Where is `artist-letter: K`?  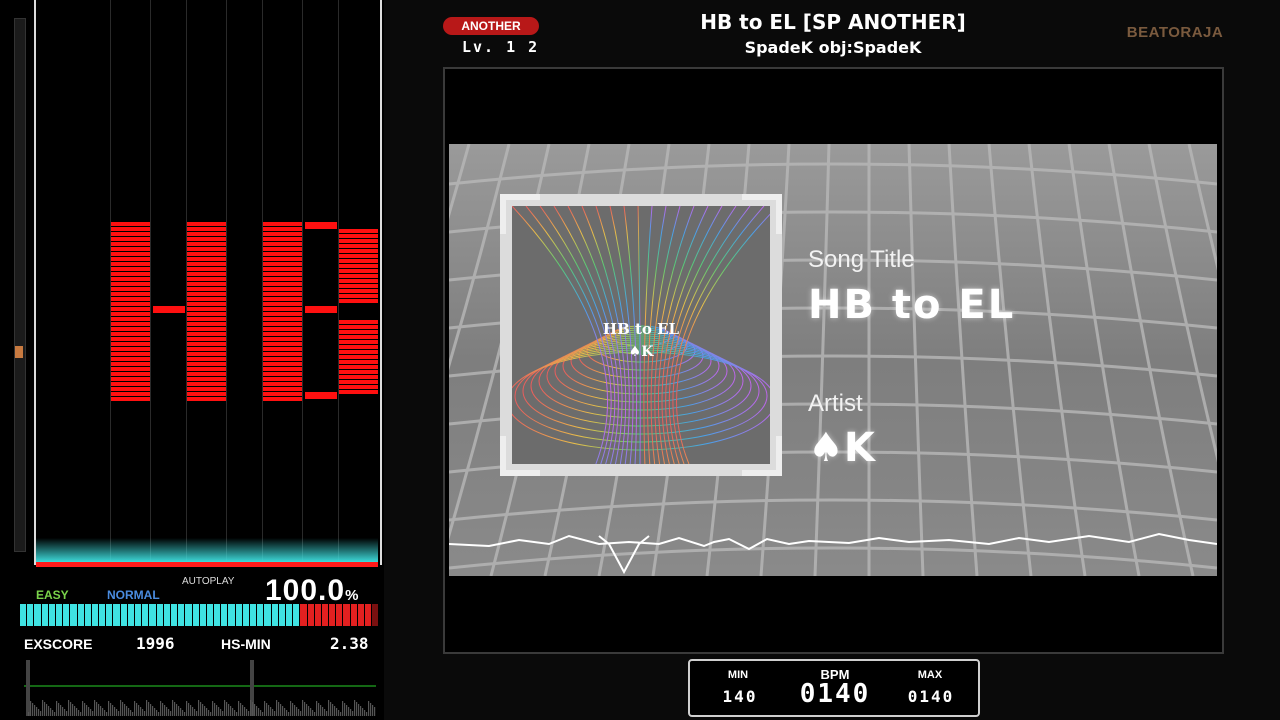
artist-letter: K is located at coordinates (859, 448).